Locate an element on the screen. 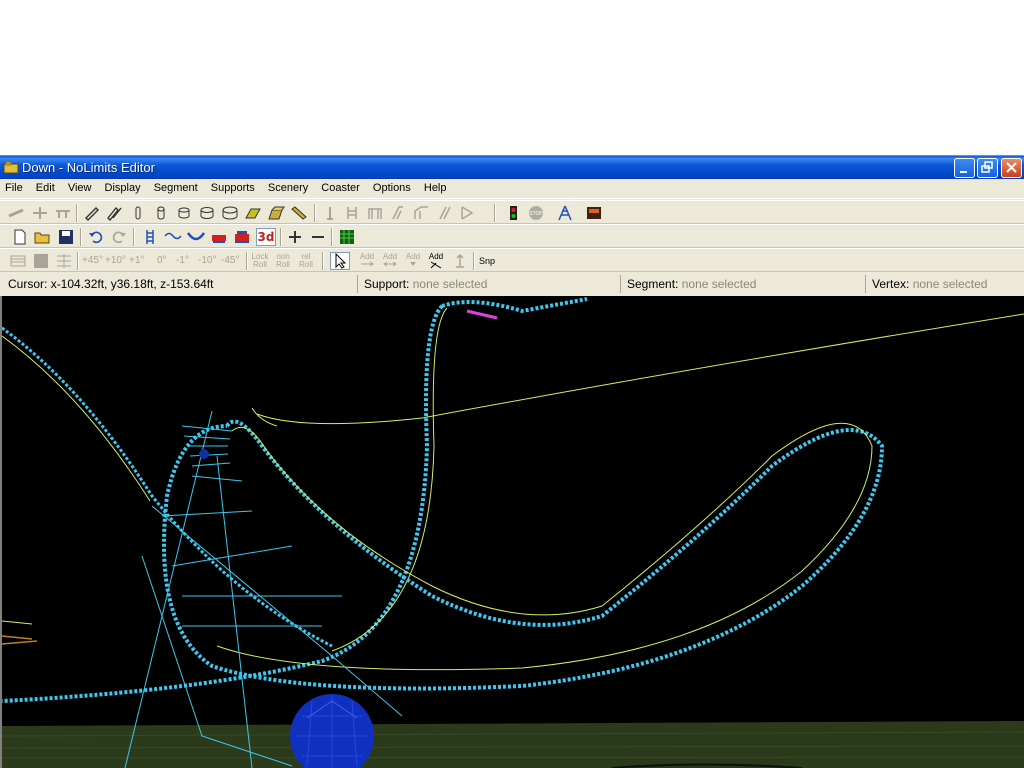 The image size is (1024, 768). track-piece-icon is located at coordinates (16, 213).